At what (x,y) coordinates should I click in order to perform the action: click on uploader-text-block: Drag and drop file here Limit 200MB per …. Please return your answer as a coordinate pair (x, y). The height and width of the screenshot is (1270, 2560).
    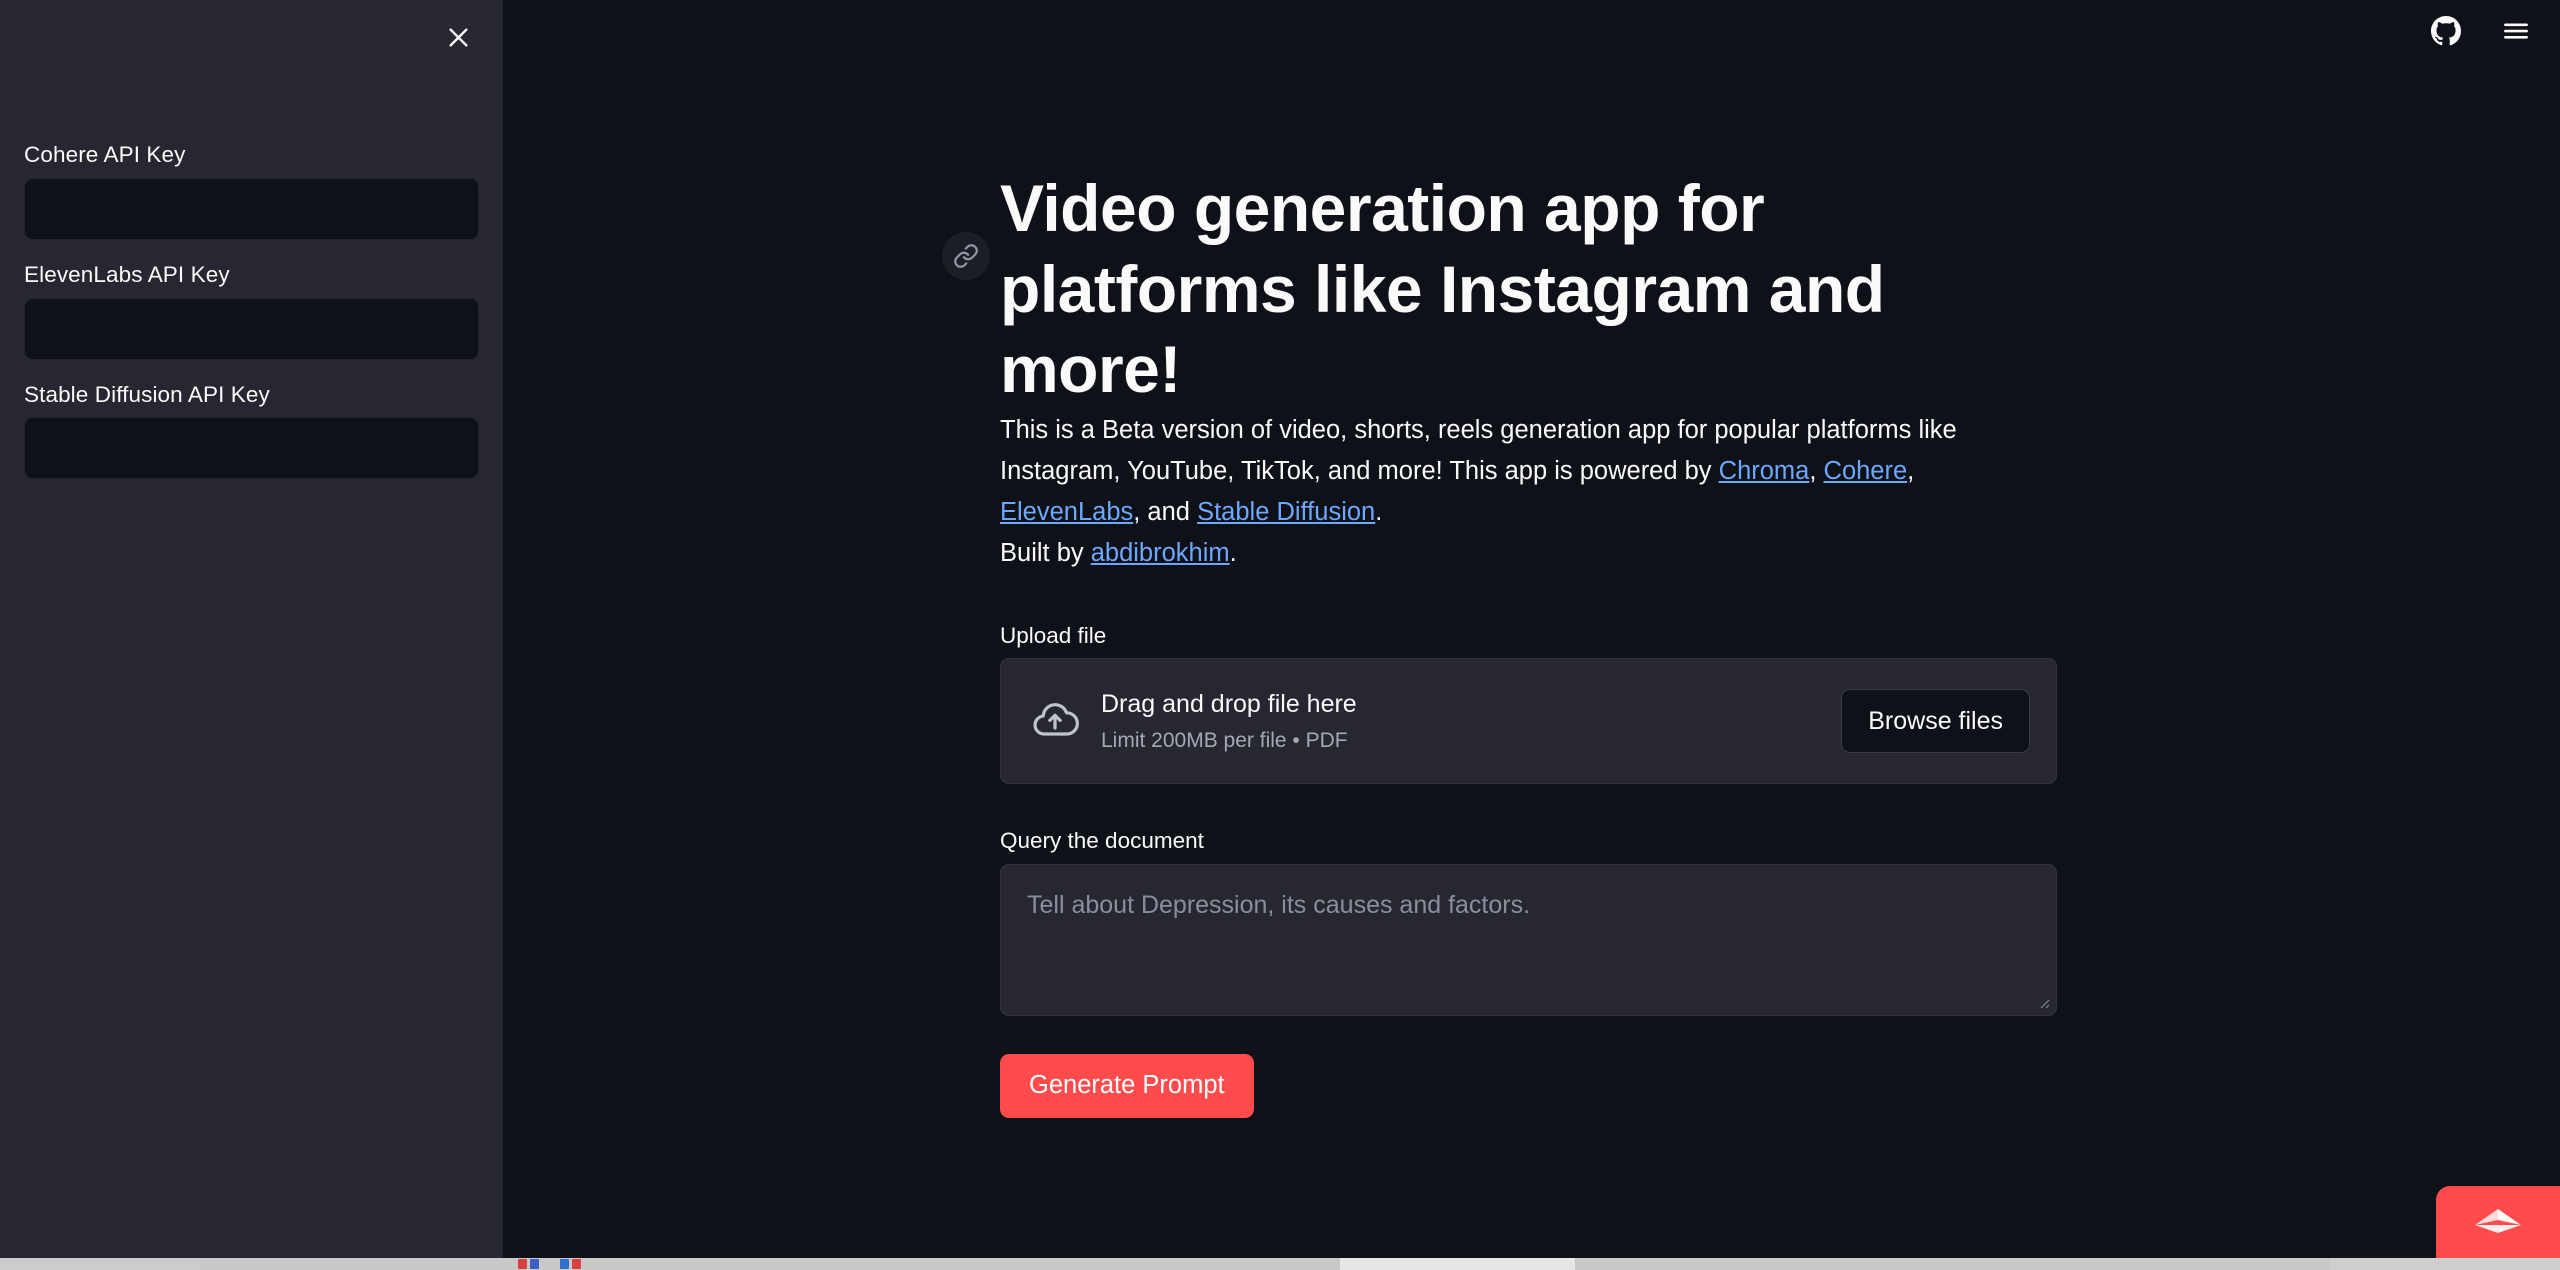
    Looking at the image, I should click on (1471, 722).